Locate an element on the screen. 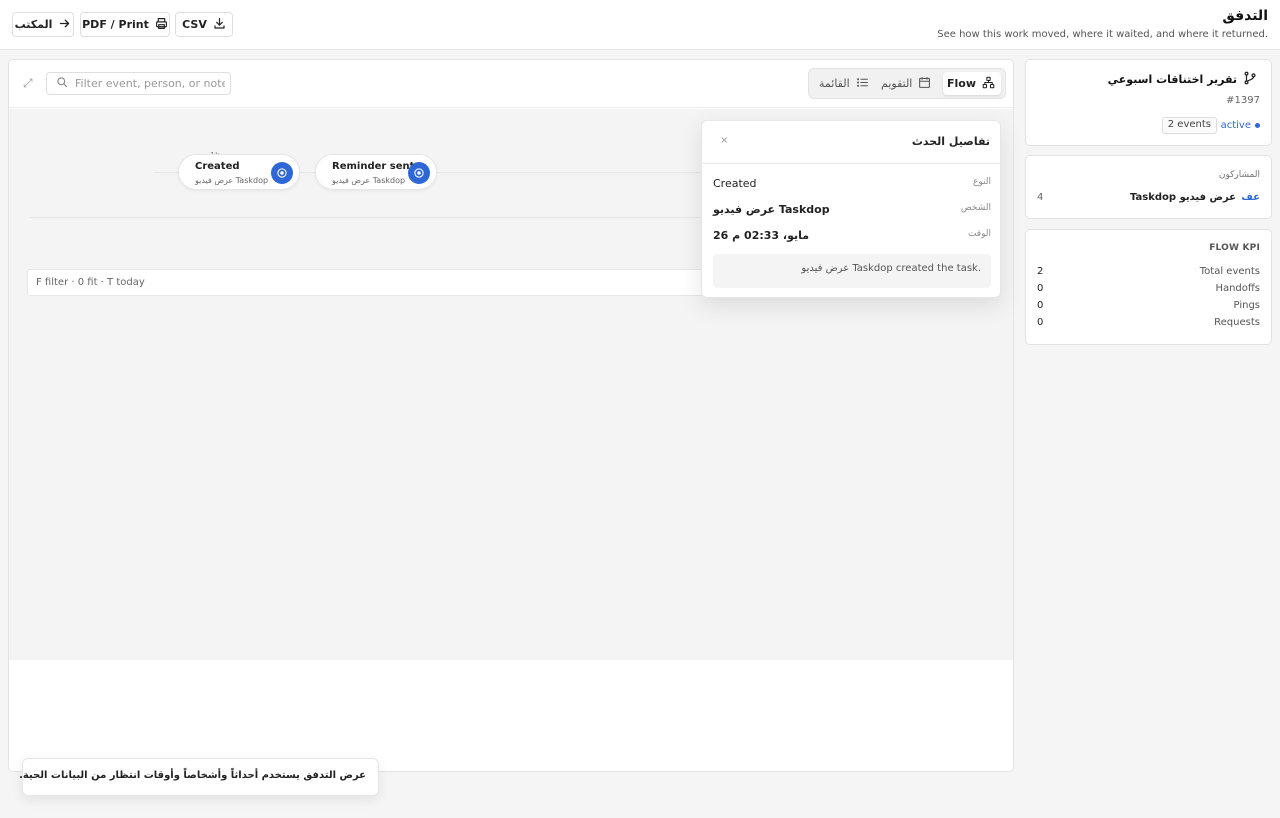 This screenshot has width=1280, height=818. flow-toolbar: ⤢ Flow التقويم is located at coordinates (511, 84).